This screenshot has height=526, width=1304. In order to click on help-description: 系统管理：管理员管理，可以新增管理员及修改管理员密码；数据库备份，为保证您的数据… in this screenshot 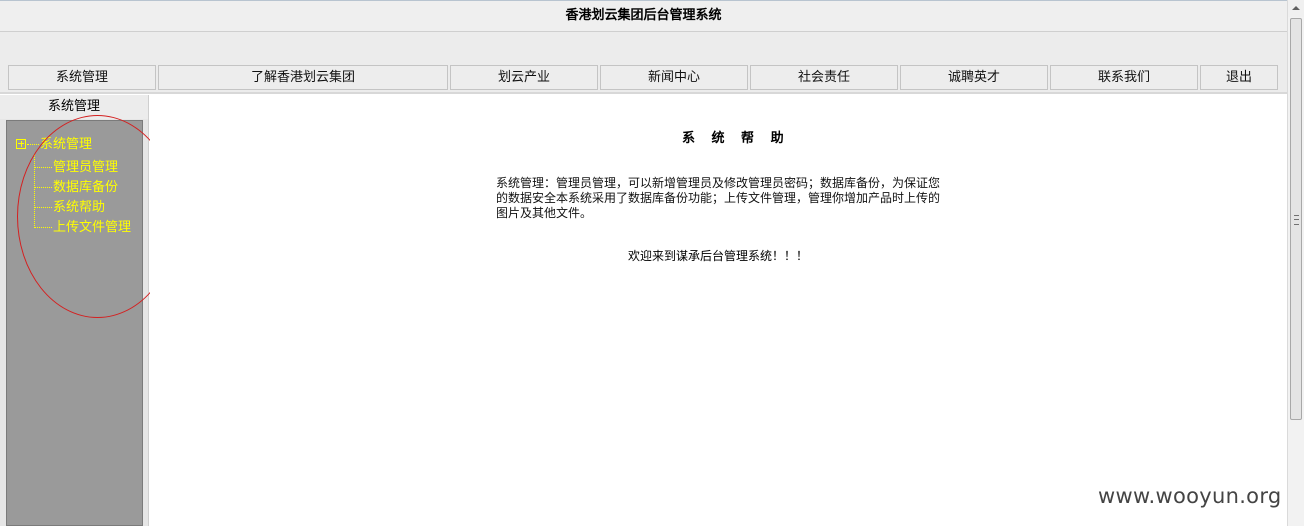, I will do `click(718, 198)`.